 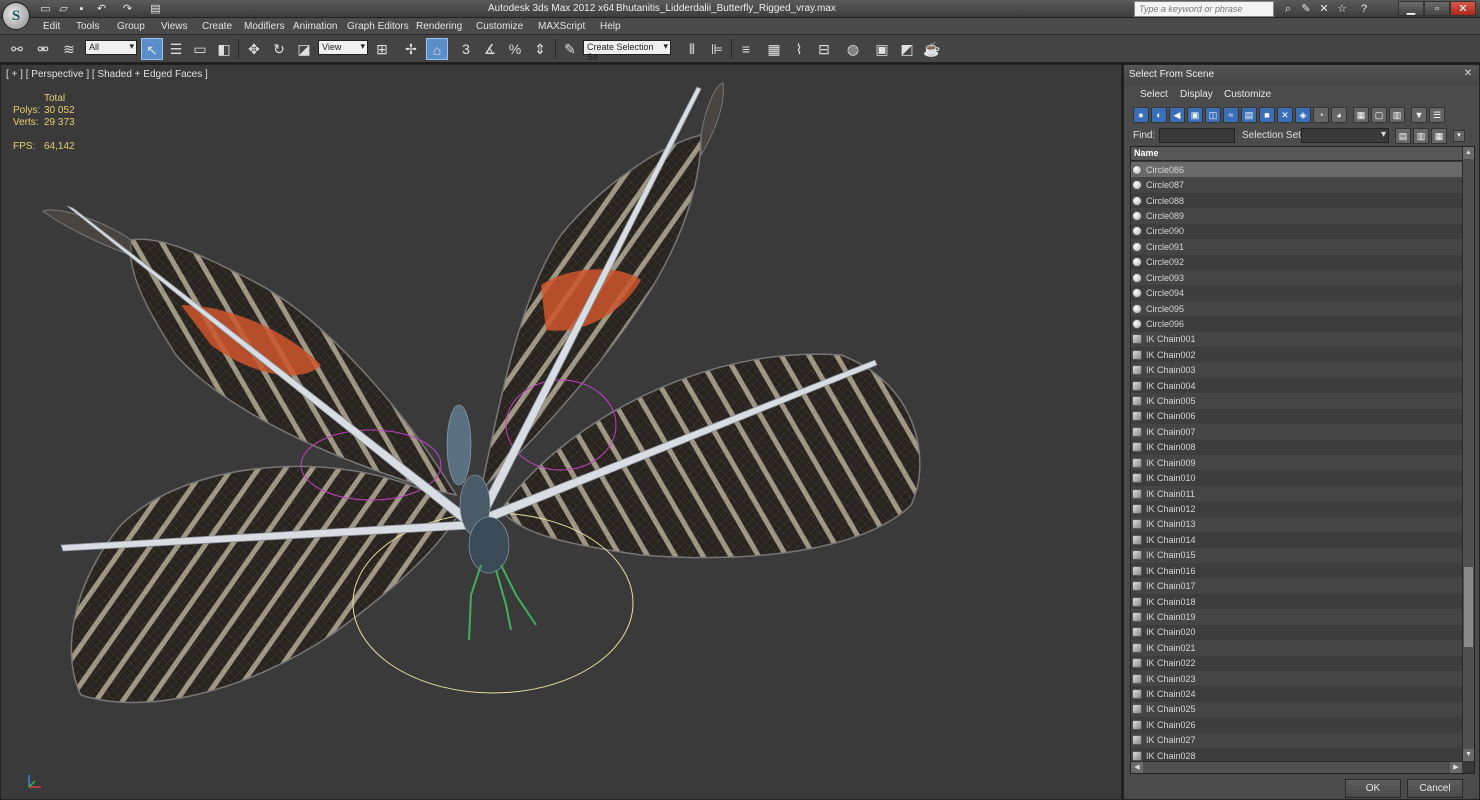 What do you see at coordinates (1468, 454) in the screenshot?
I see `vertical-scrollbar: ▲ ▼` at bounding box center [1468, 454].